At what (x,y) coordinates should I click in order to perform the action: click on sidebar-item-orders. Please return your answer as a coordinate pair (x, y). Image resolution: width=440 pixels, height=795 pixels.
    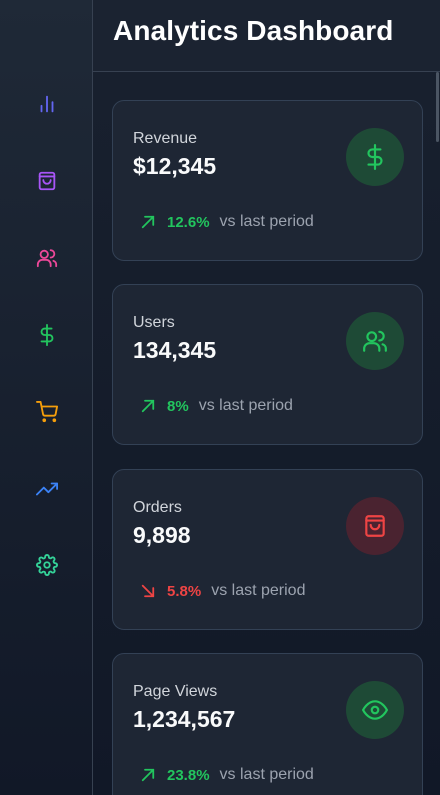
    Looking at the image, I should click on (47, 412).